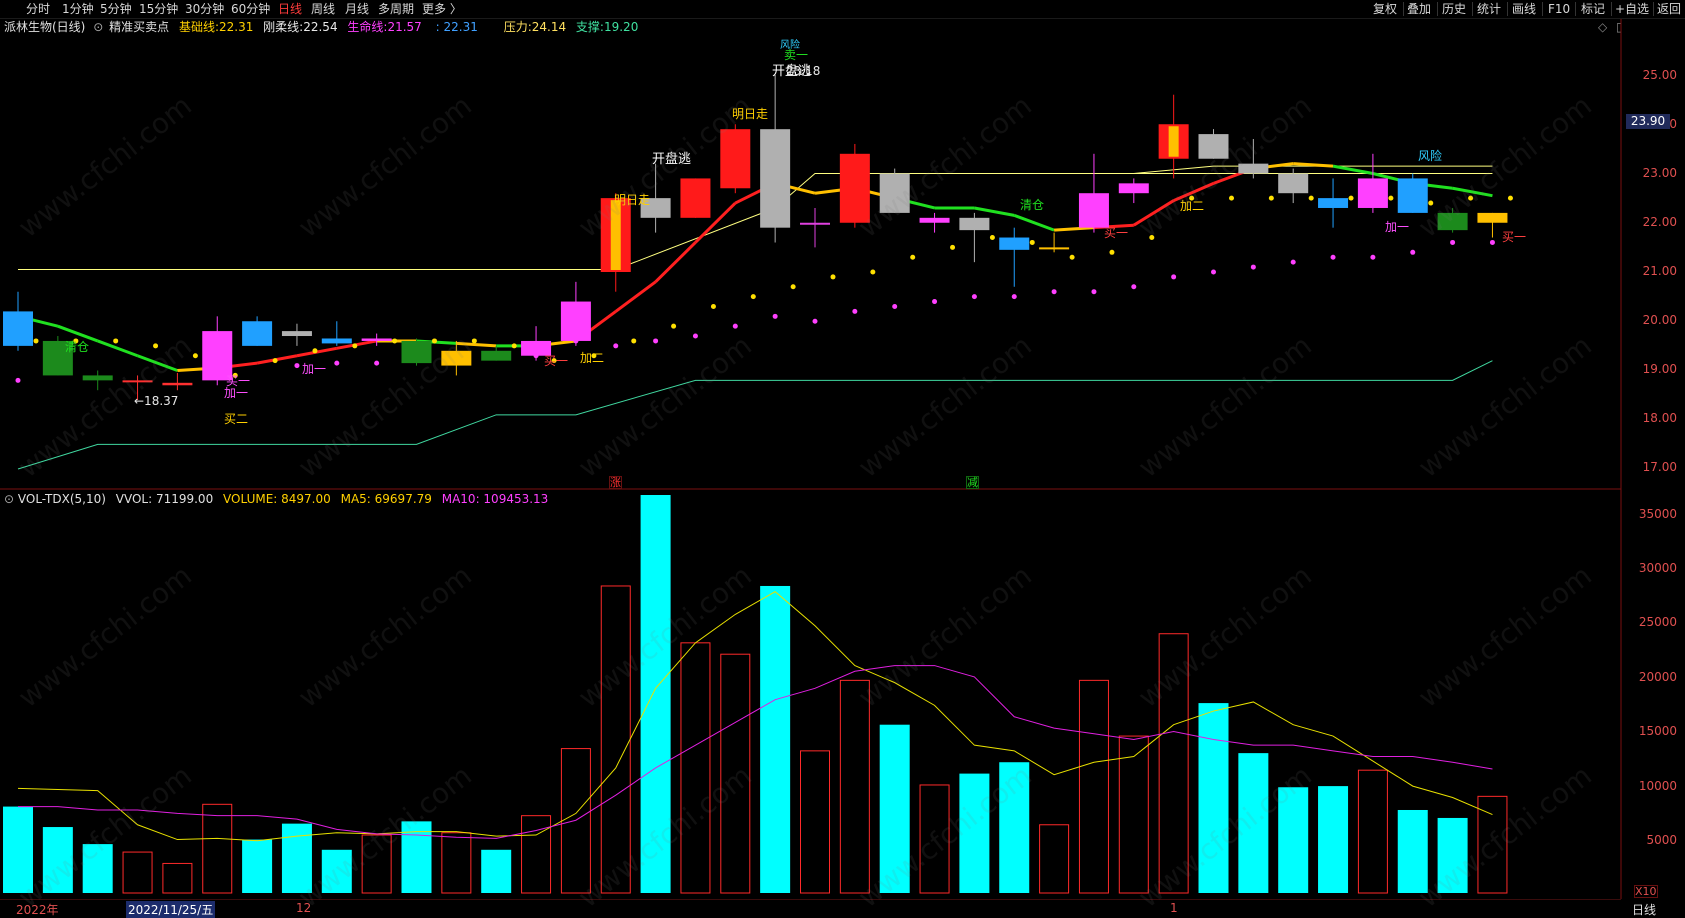 Image resolution: width=1685 pixels, height=918 pixels. Describe the element at coordinates (164, 499) in the screenshot. I see `vvol-value: VVOL: 71199.00` at that location.